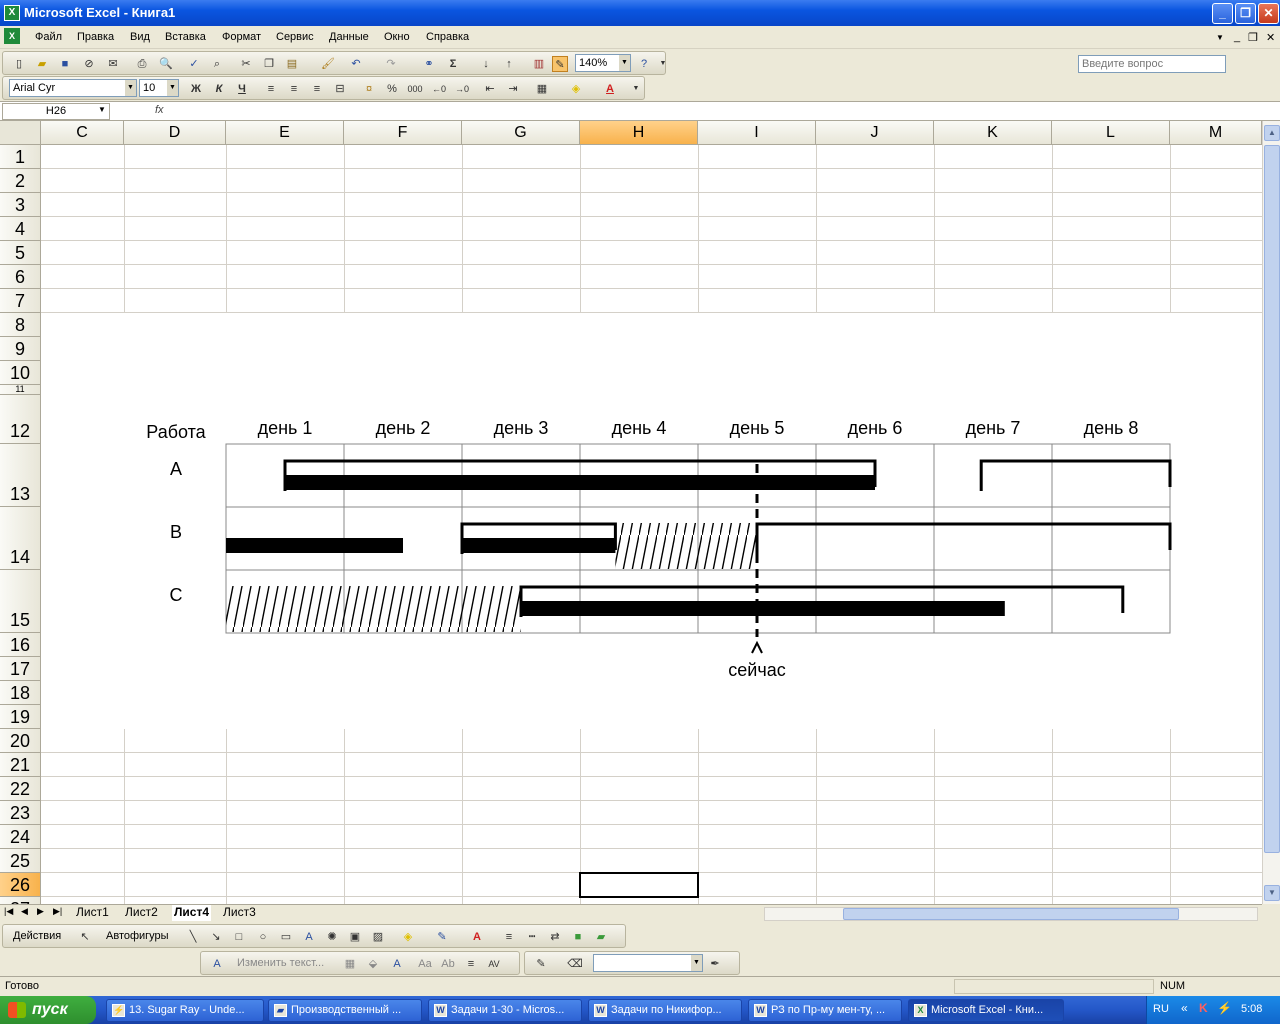 The image size is (1280, 1024). Describe the element at coordinates (185, 37) in the screenshot. I see `menu-insert: Вставка` at that location.